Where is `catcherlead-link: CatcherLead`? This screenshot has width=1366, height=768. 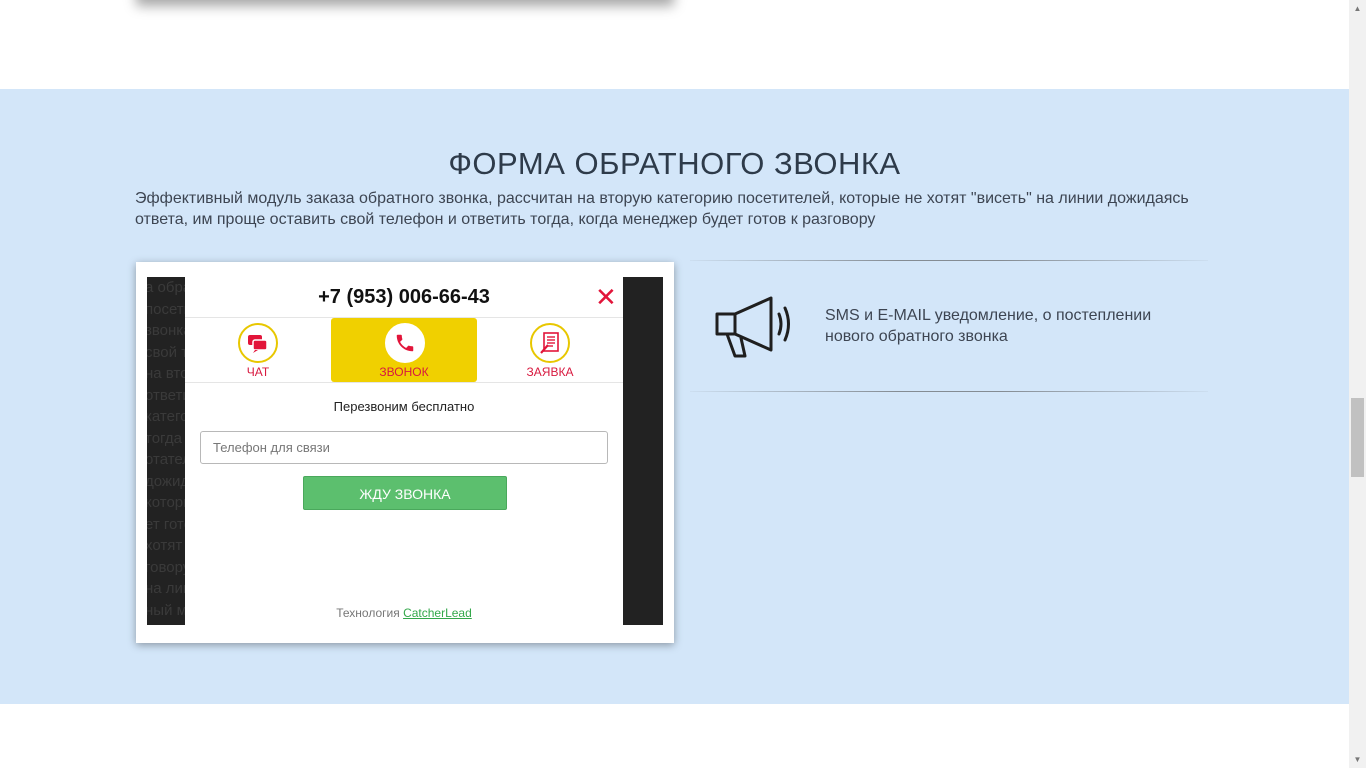 catcherlead-link: CatcherLead is located at coordinates (437, 613).